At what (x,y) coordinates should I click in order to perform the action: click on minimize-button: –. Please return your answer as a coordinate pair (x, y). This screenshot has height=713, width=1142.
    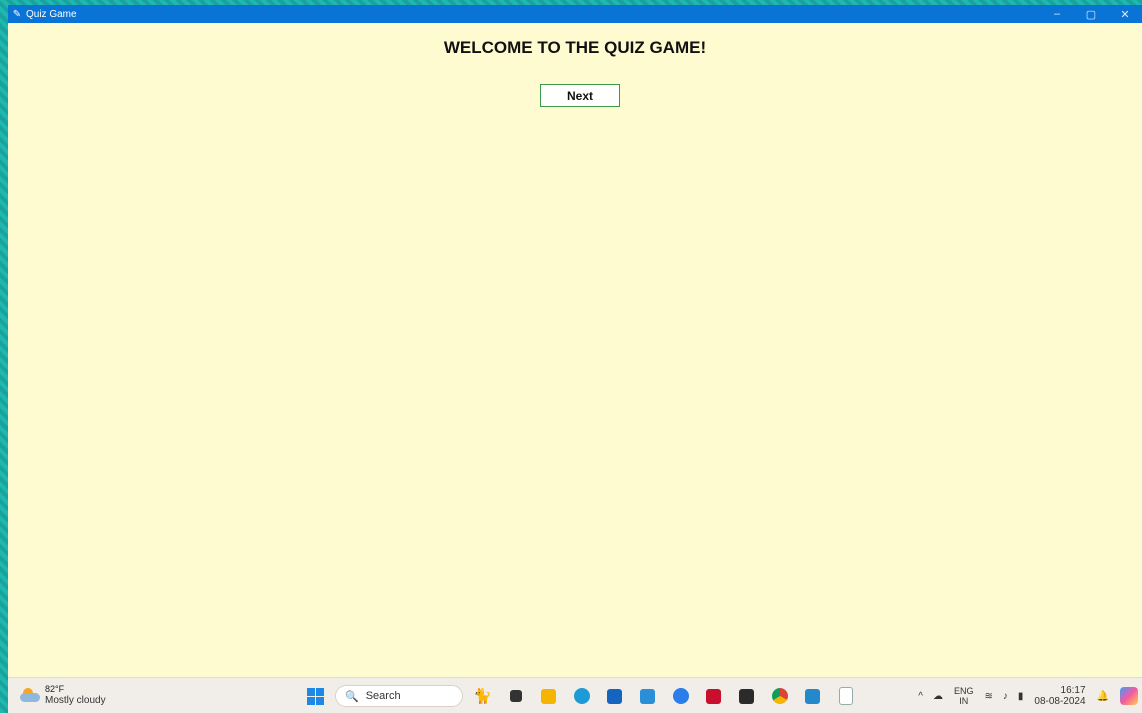
    Looking at the image, I should click on (1057, 14).